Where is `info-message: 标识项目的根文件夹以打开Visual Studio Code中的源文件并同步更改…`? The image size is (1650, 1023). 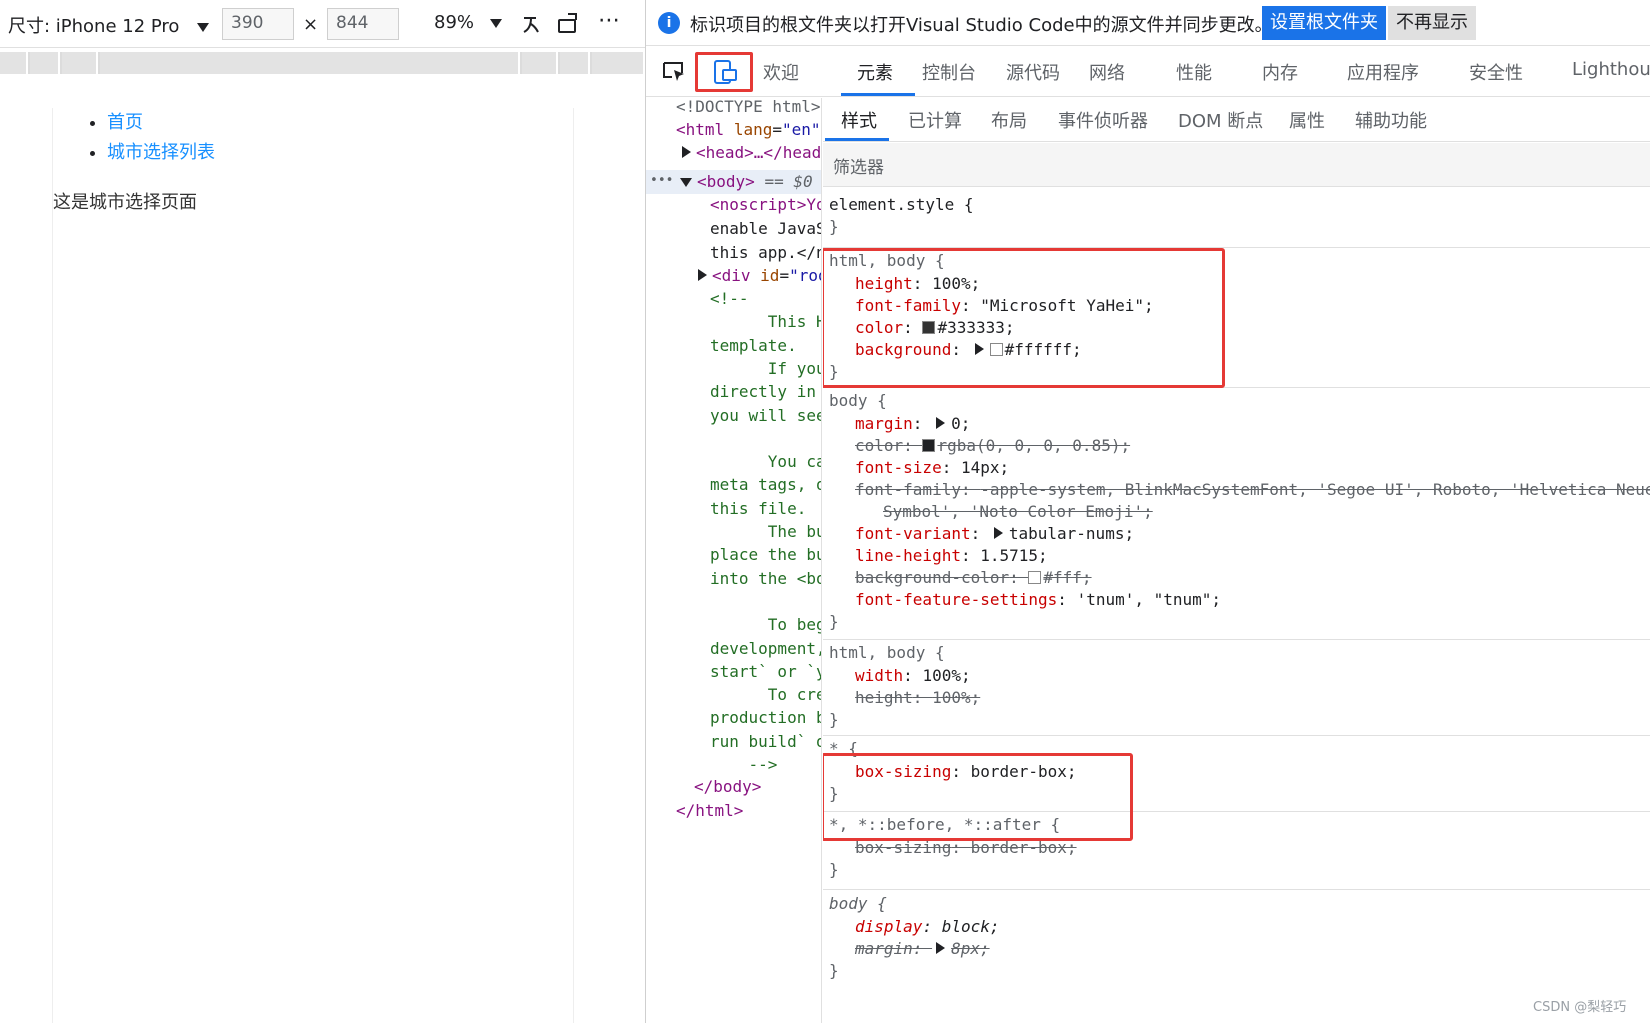
info-message: 标识项目的根文件夹以打开Visual Studio Code中的源文件并同步更改… is located at coordinates (981, 25).